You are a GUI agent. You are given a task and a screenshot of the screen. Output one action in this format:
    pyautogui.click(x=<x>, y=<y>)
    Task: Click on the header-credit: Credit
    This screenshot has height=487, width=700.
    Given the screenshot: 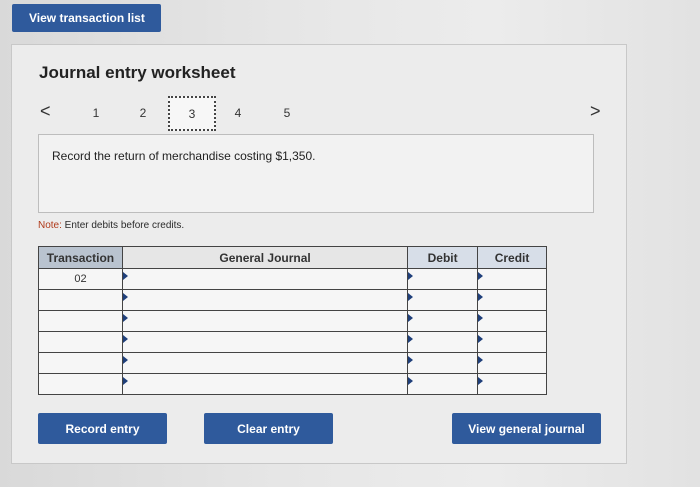 What is the action you would take?
    pyautogui.click(x=512, y=257)
    